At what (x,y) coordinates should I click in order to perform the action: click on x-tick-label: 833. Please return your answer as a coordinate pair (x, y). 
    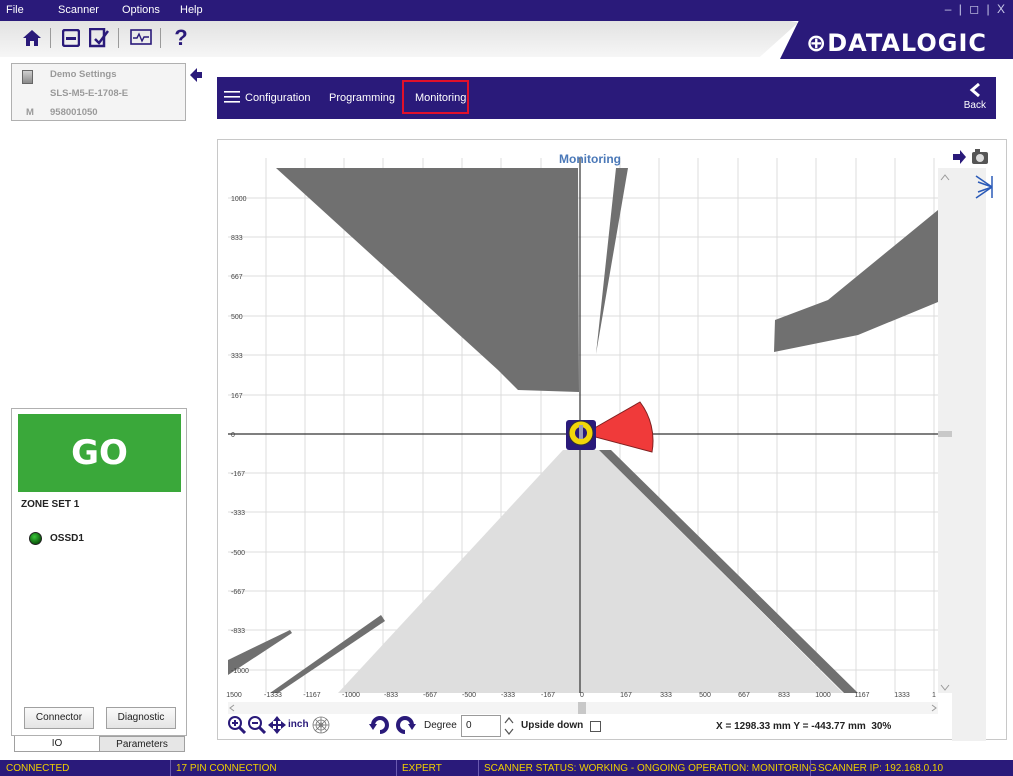
    Looking at the image, I should click on (784, 695).